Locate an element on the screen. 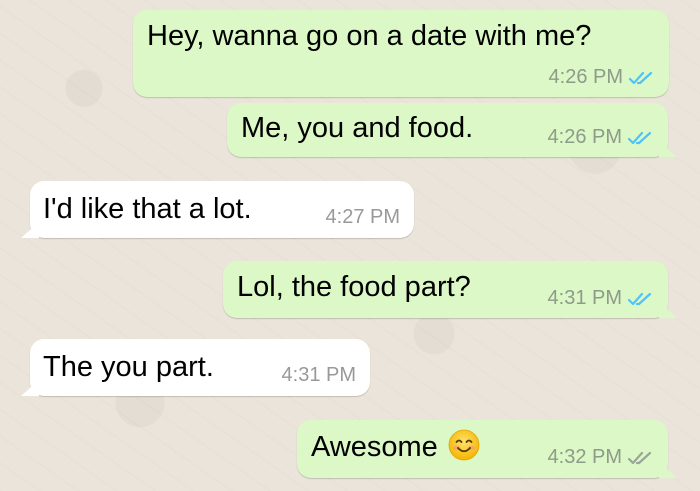  message-bubble-incoming: I'd like that a lot. 4:27 PM is located at coordinates (222, 209).